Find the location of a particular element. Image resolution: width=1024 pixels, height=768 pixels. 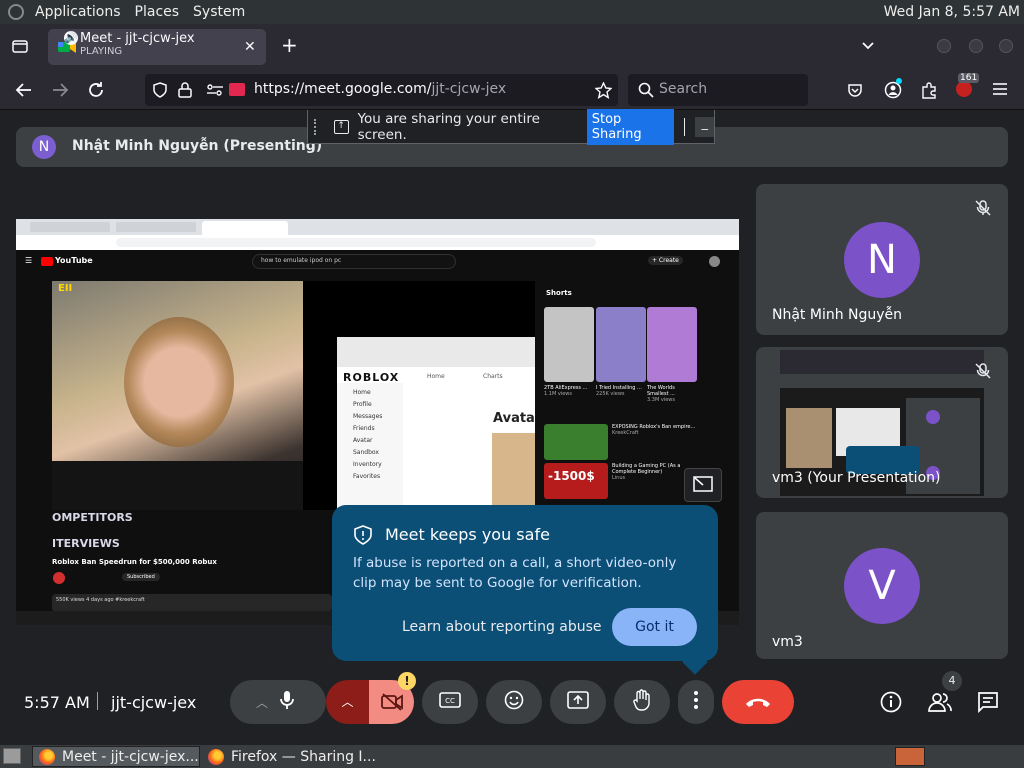

webcam-video-frame: EII is located at coordinates (177, 395).